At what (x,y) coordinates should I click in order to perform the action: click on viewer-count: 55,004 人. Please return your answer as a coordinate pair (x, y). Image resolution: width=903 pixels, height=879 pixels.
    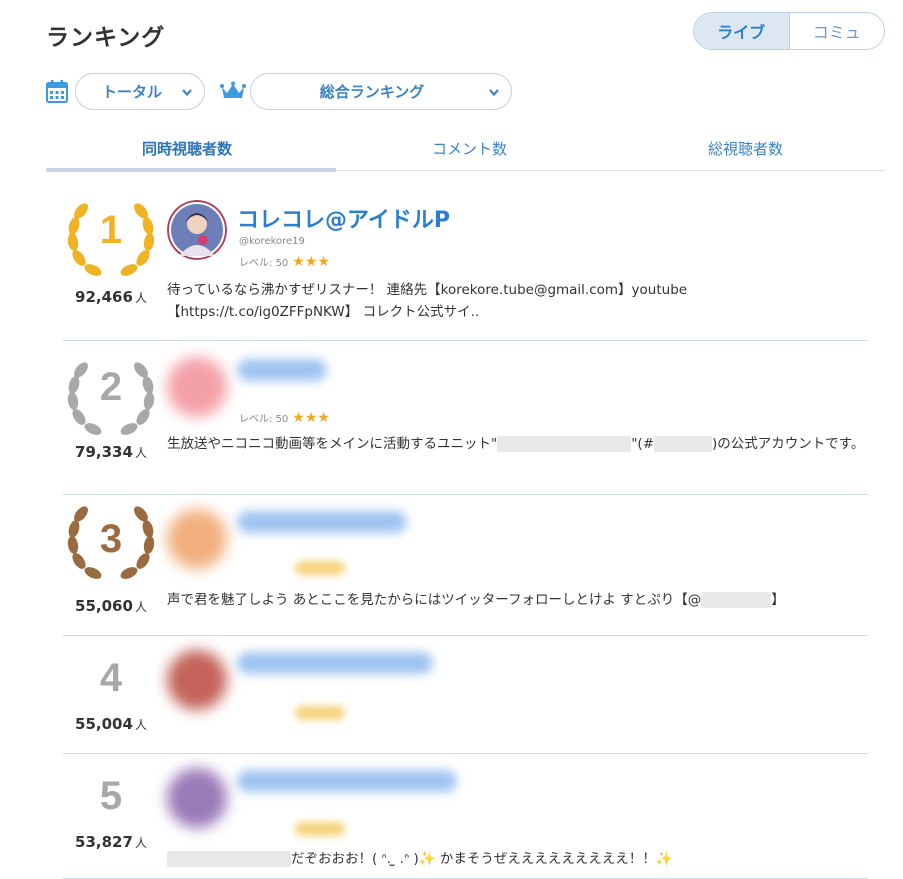
    Looking at the image, I should click on (111, 724).